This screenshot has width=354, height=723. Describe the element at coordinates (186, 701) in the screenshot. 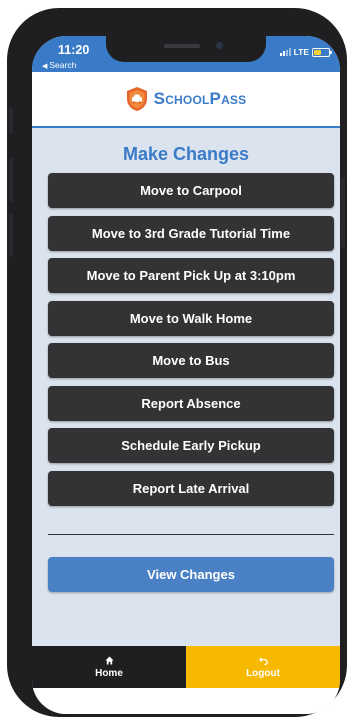

I see `home-indicator-area` at that location.